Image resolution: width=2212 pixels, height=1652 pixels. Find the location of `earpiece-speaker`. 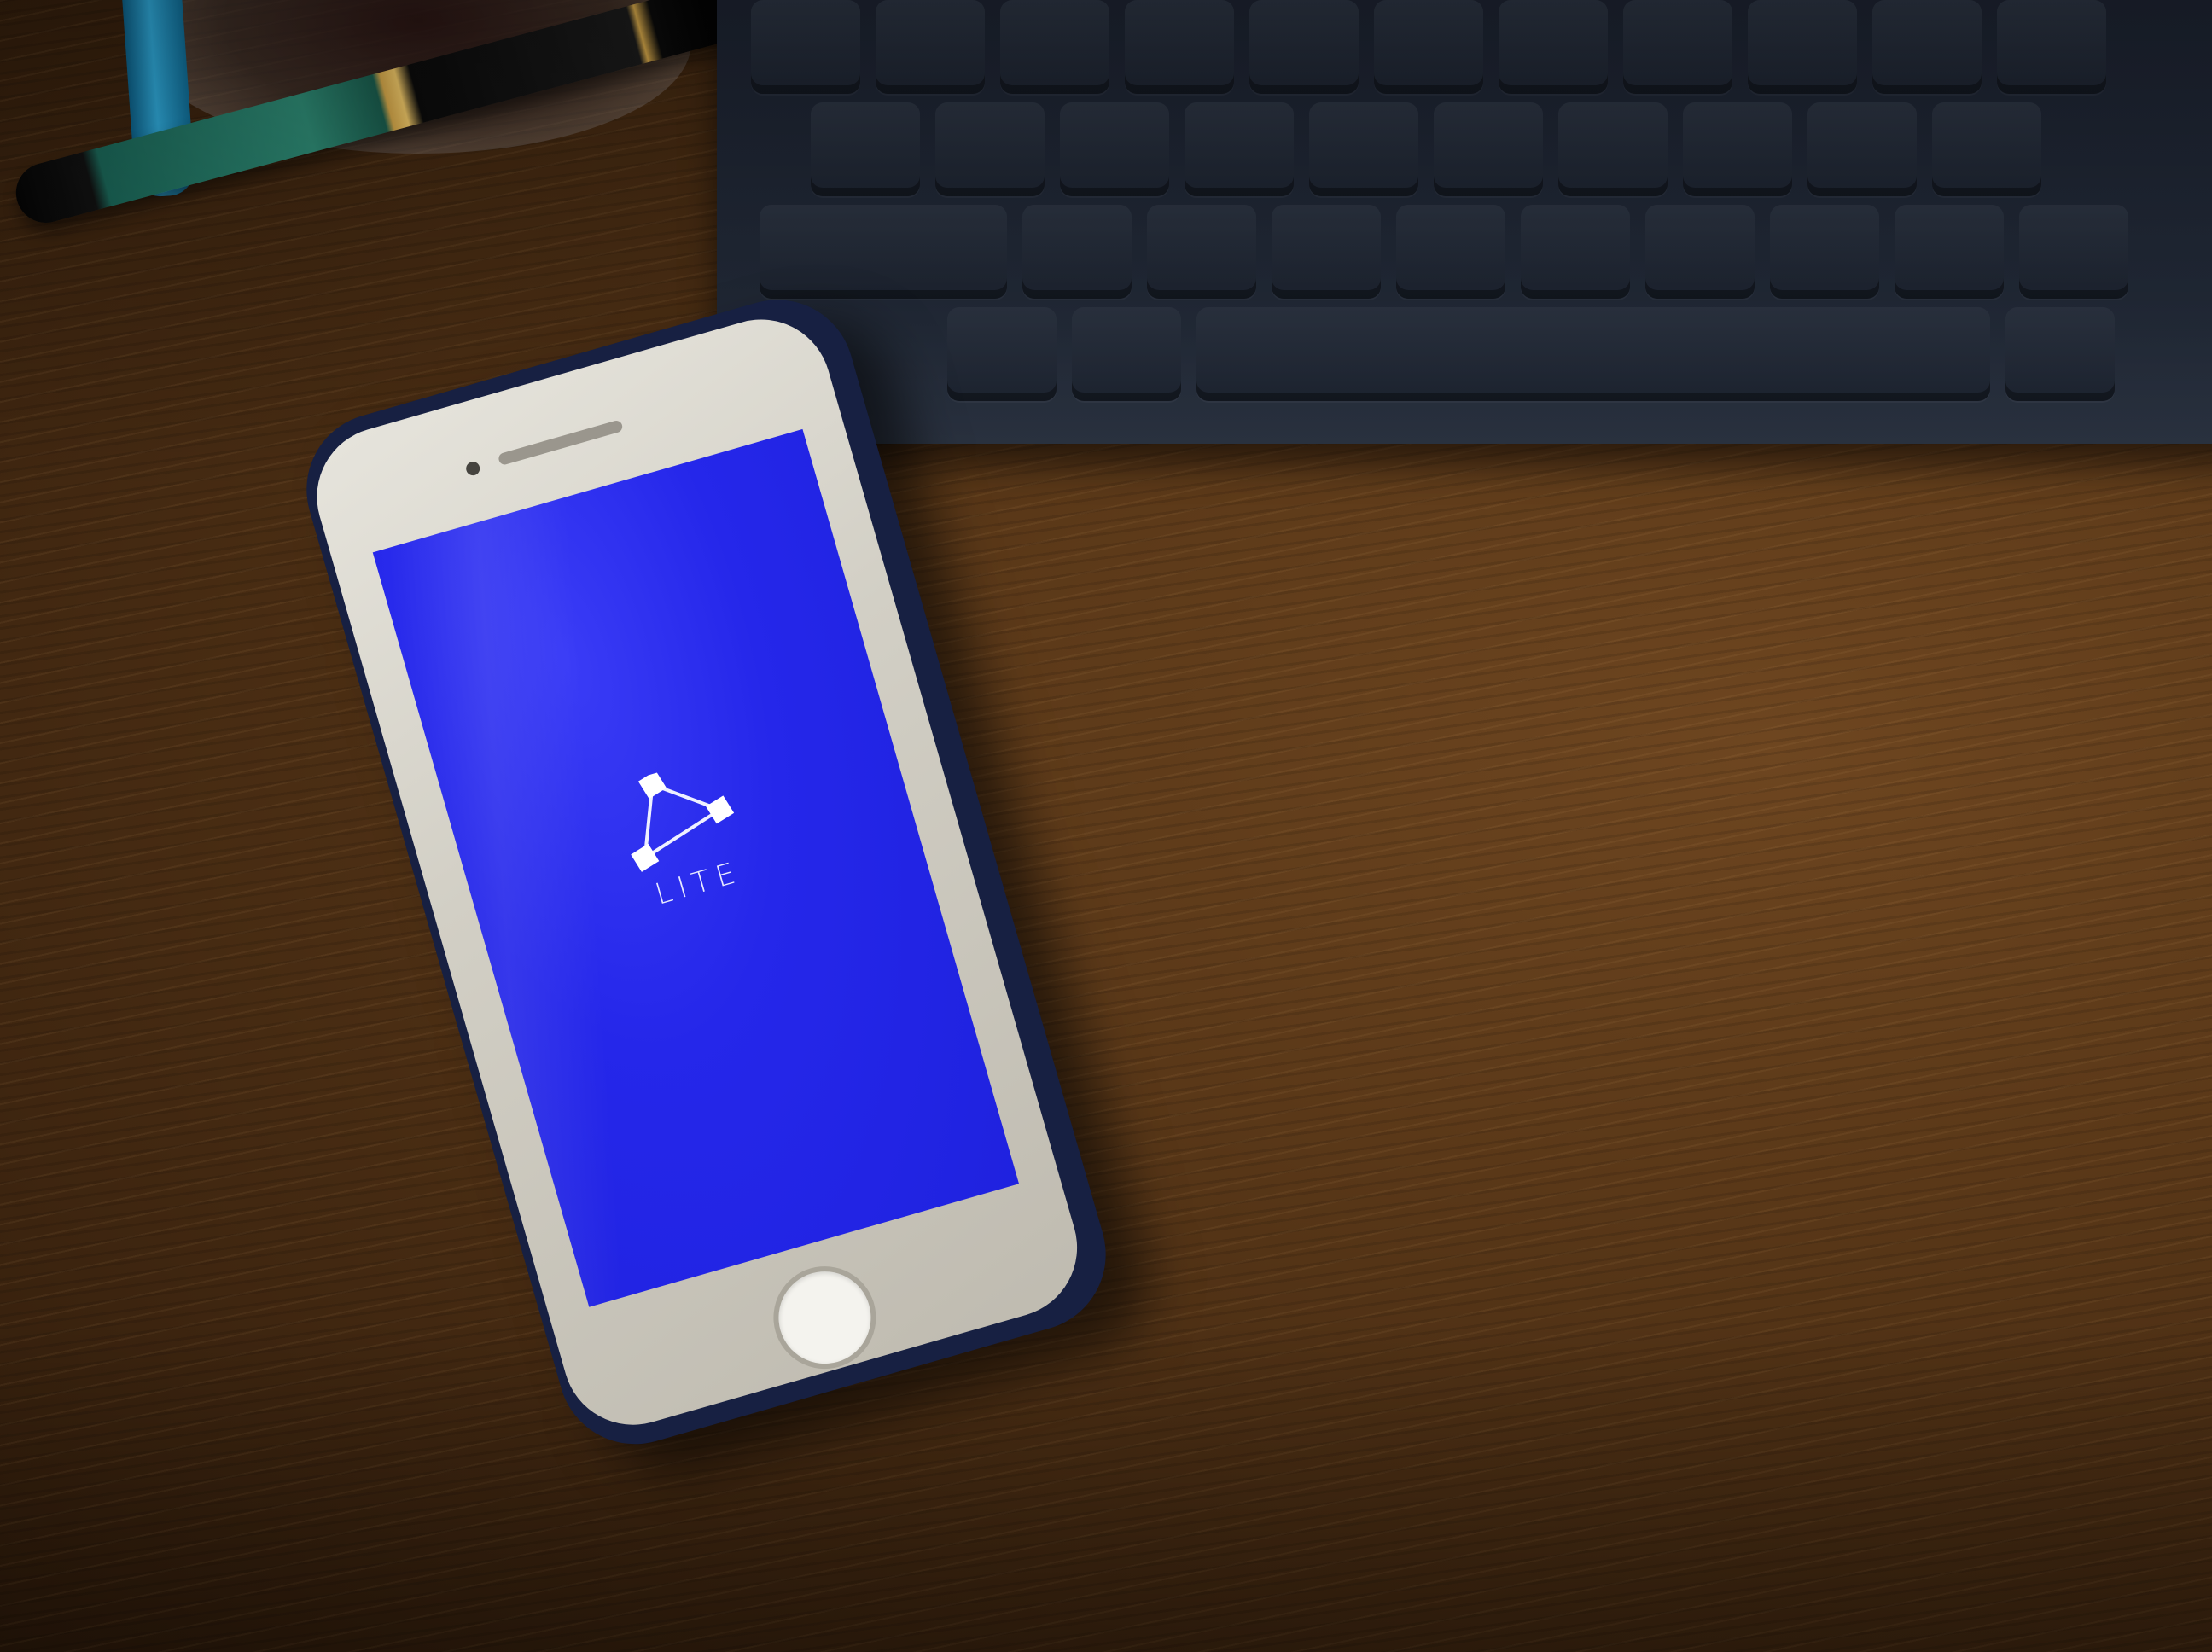

earpiece-speaker is located at coordinates (560, 443).